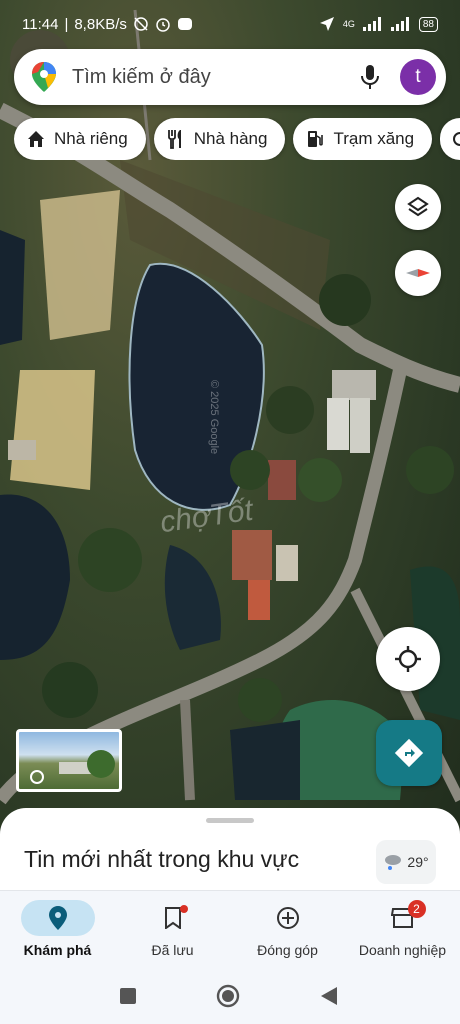 This screenshot has width=460, height=1024. What do you see at coordinates (183, 909) in the screenshot?
I see `notification-dot` at bounding box center [183, 909].